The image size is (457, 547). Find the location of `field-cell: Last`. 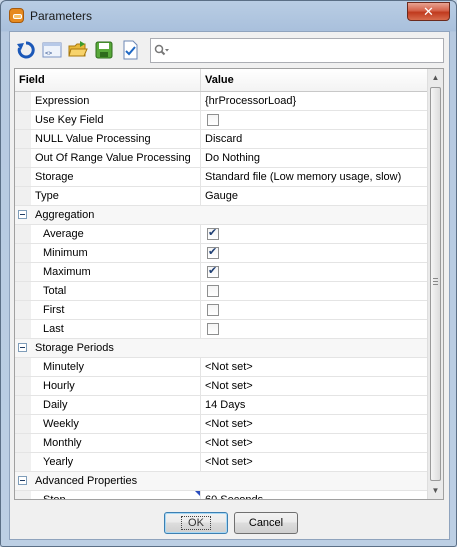

field-cell: Last is located at coordinates (108, 329).